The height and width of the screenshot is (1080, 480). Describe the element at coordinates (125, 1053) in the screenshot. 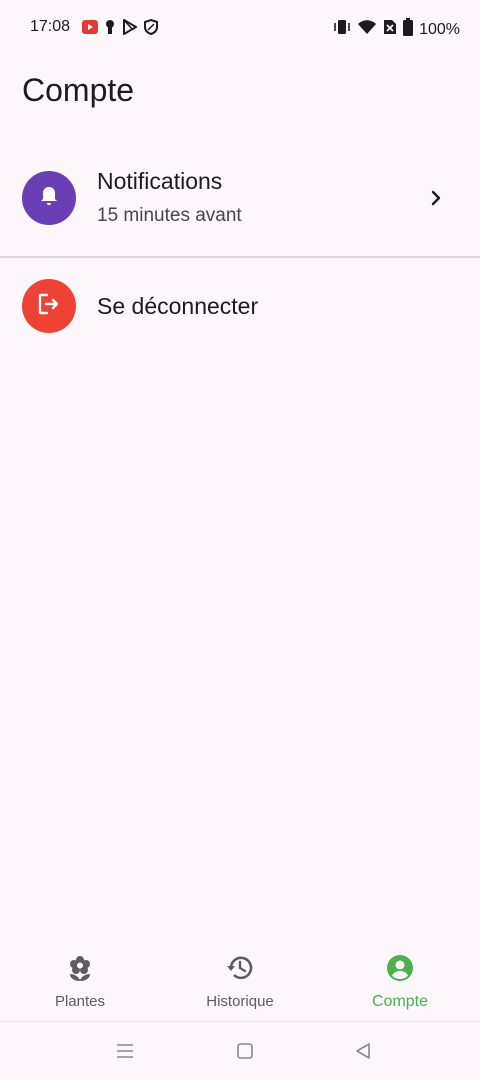

I see `menu-icon` at that location.